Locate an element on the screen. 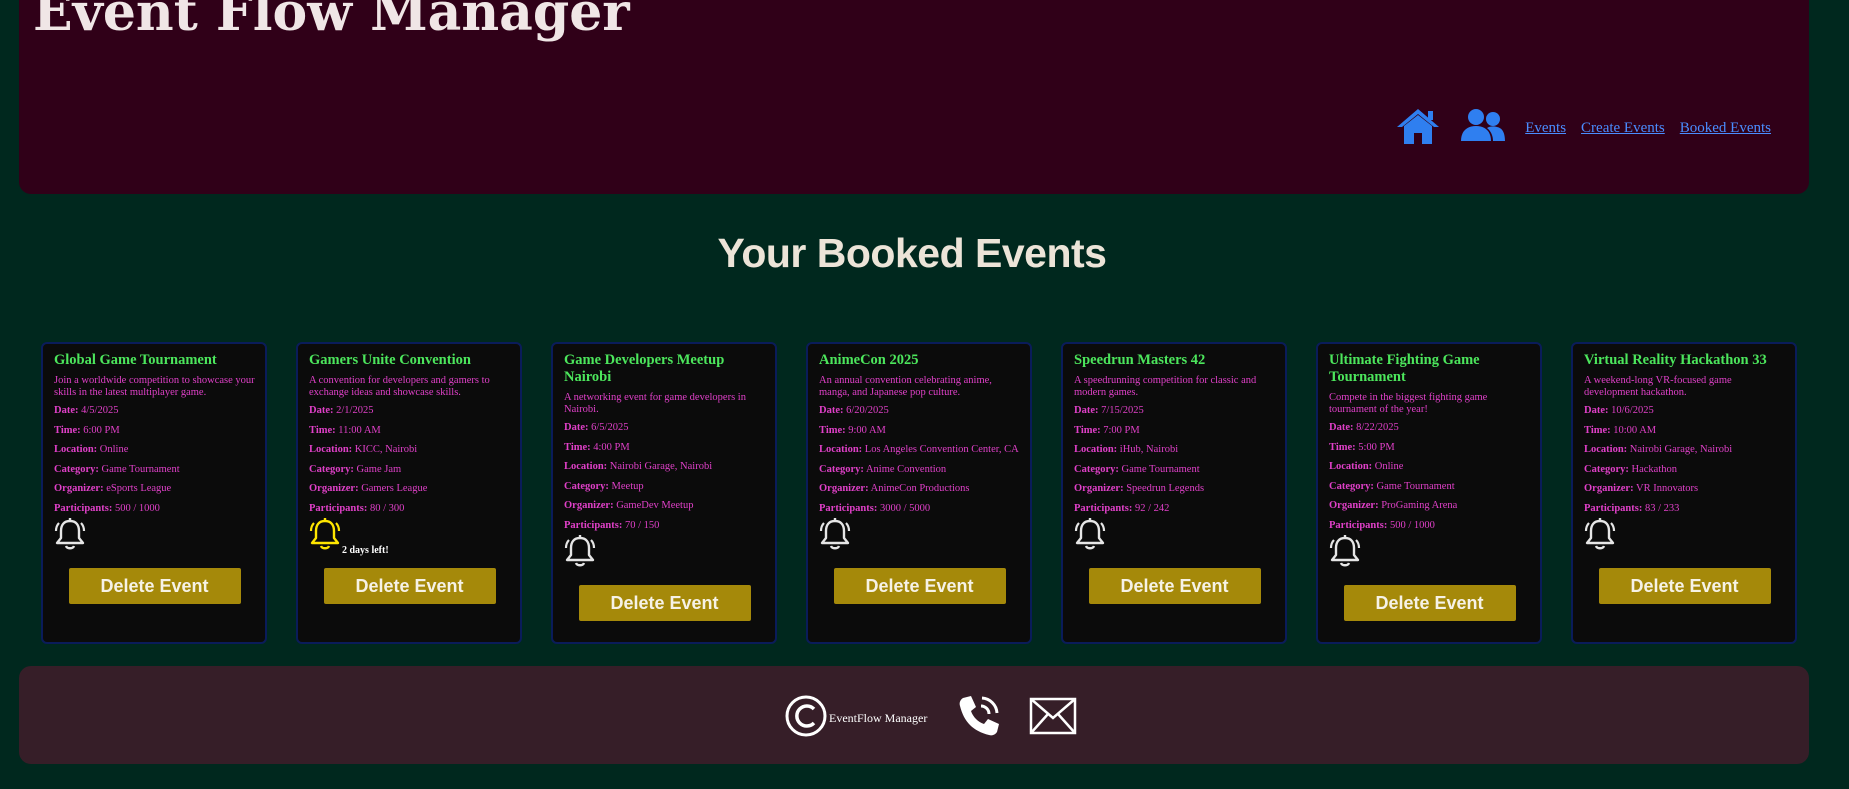 The width and height of the screenshot is (1849, 789). event-time-value: 10:00 AM is located at coordinates (1635, 430).